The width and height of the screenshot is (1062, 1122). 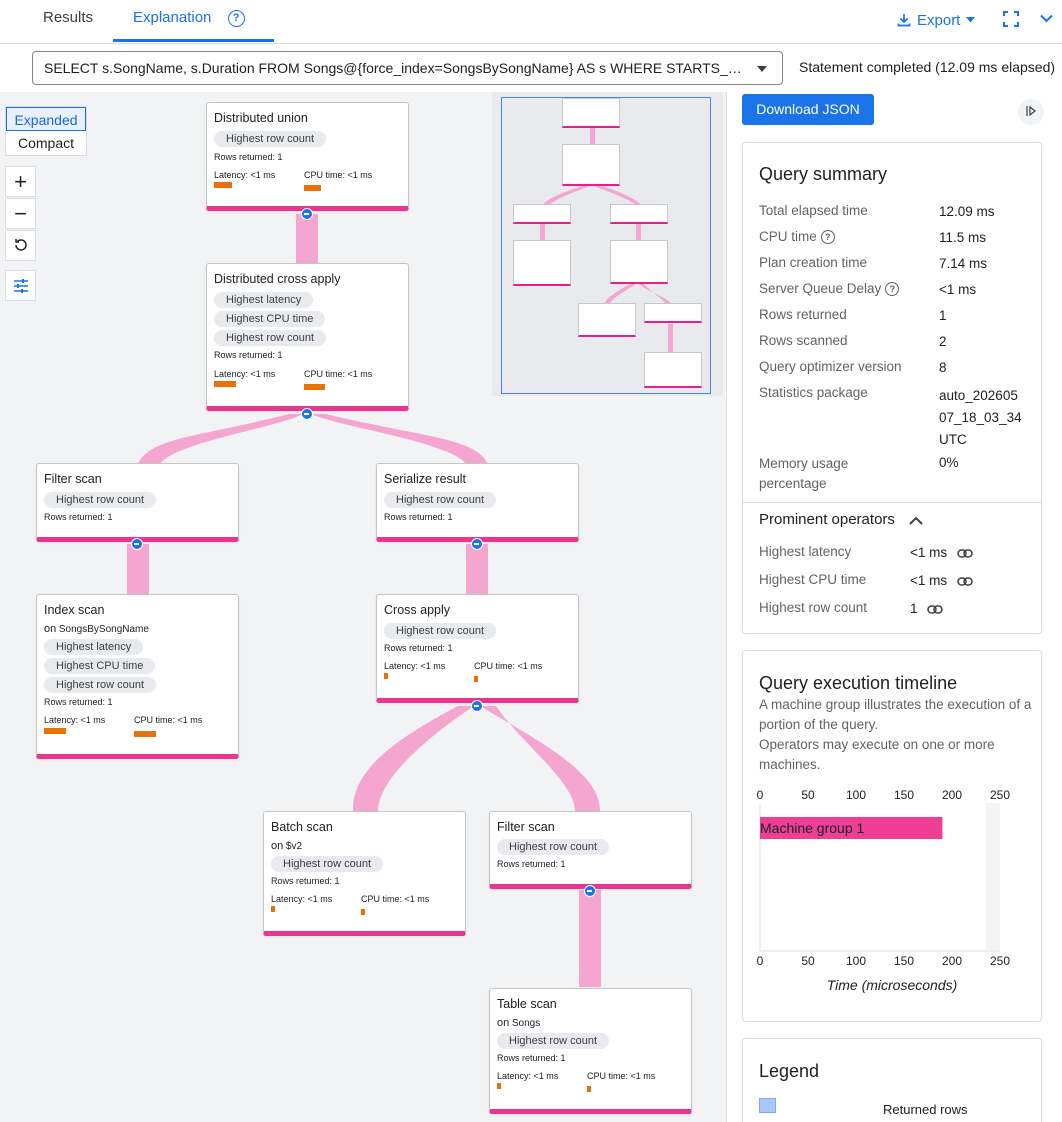 I want to click on settings-button, so click(x=20, y=285).